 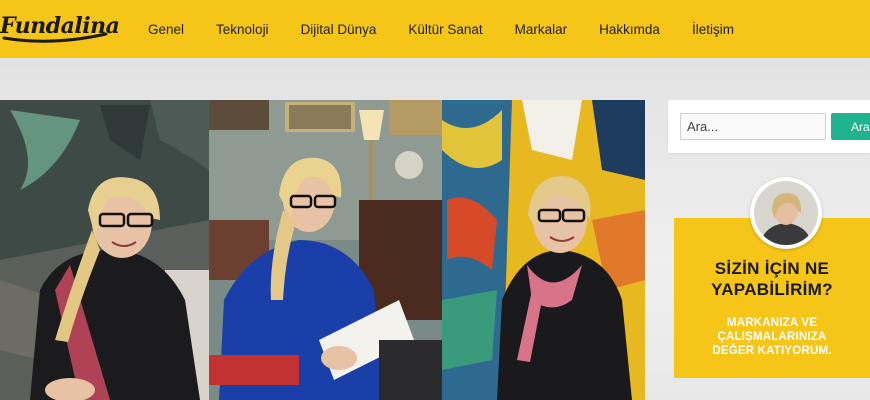 I want to click on nav-item-hakkimda: Hakkımda, so click(x=629, y=29).